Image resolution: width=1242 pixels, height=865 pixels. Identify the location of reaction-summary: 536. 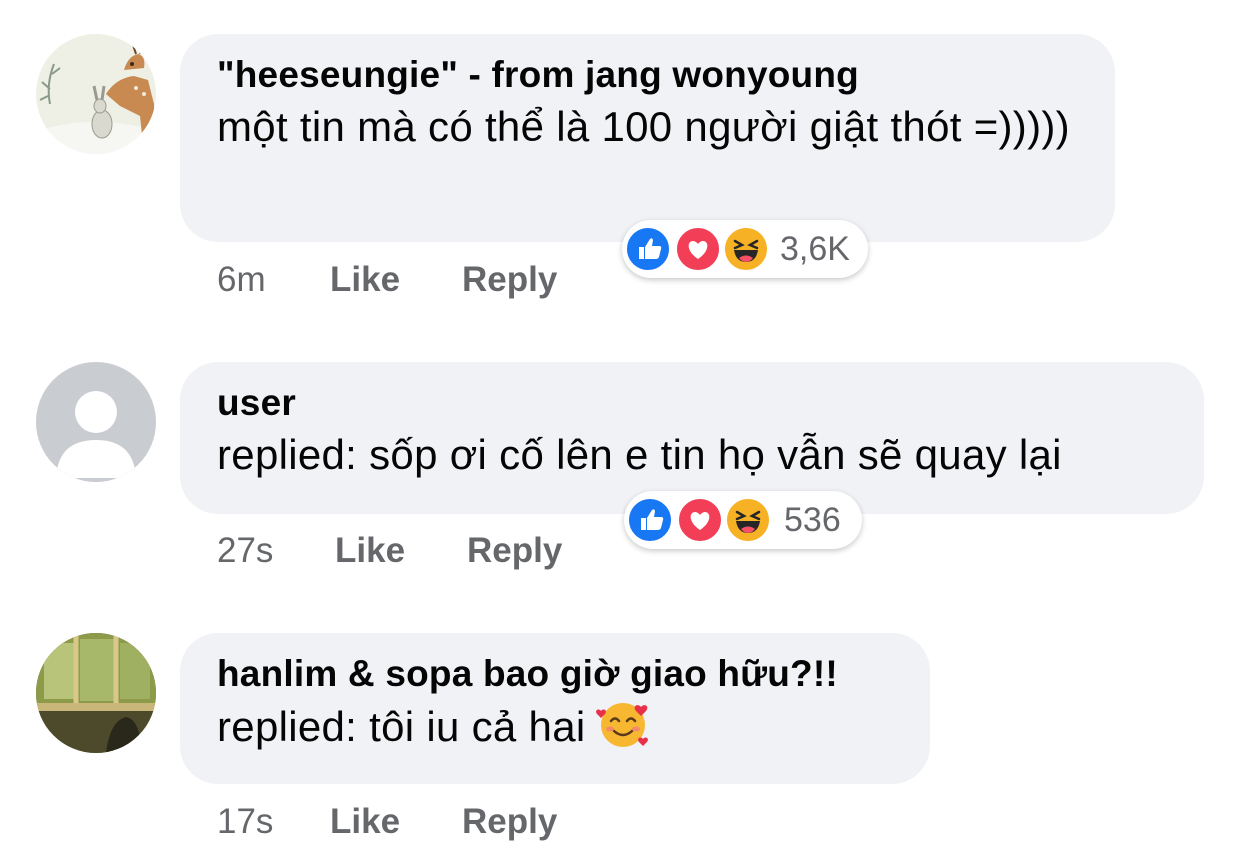
(743, 520).